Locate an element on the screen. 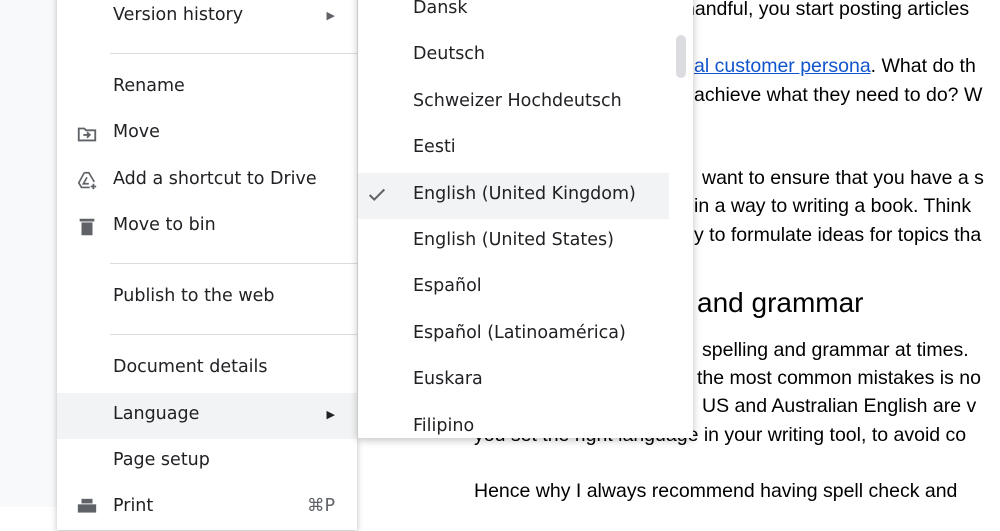  language-option: Deutsch is located at coordinates (513, 56).